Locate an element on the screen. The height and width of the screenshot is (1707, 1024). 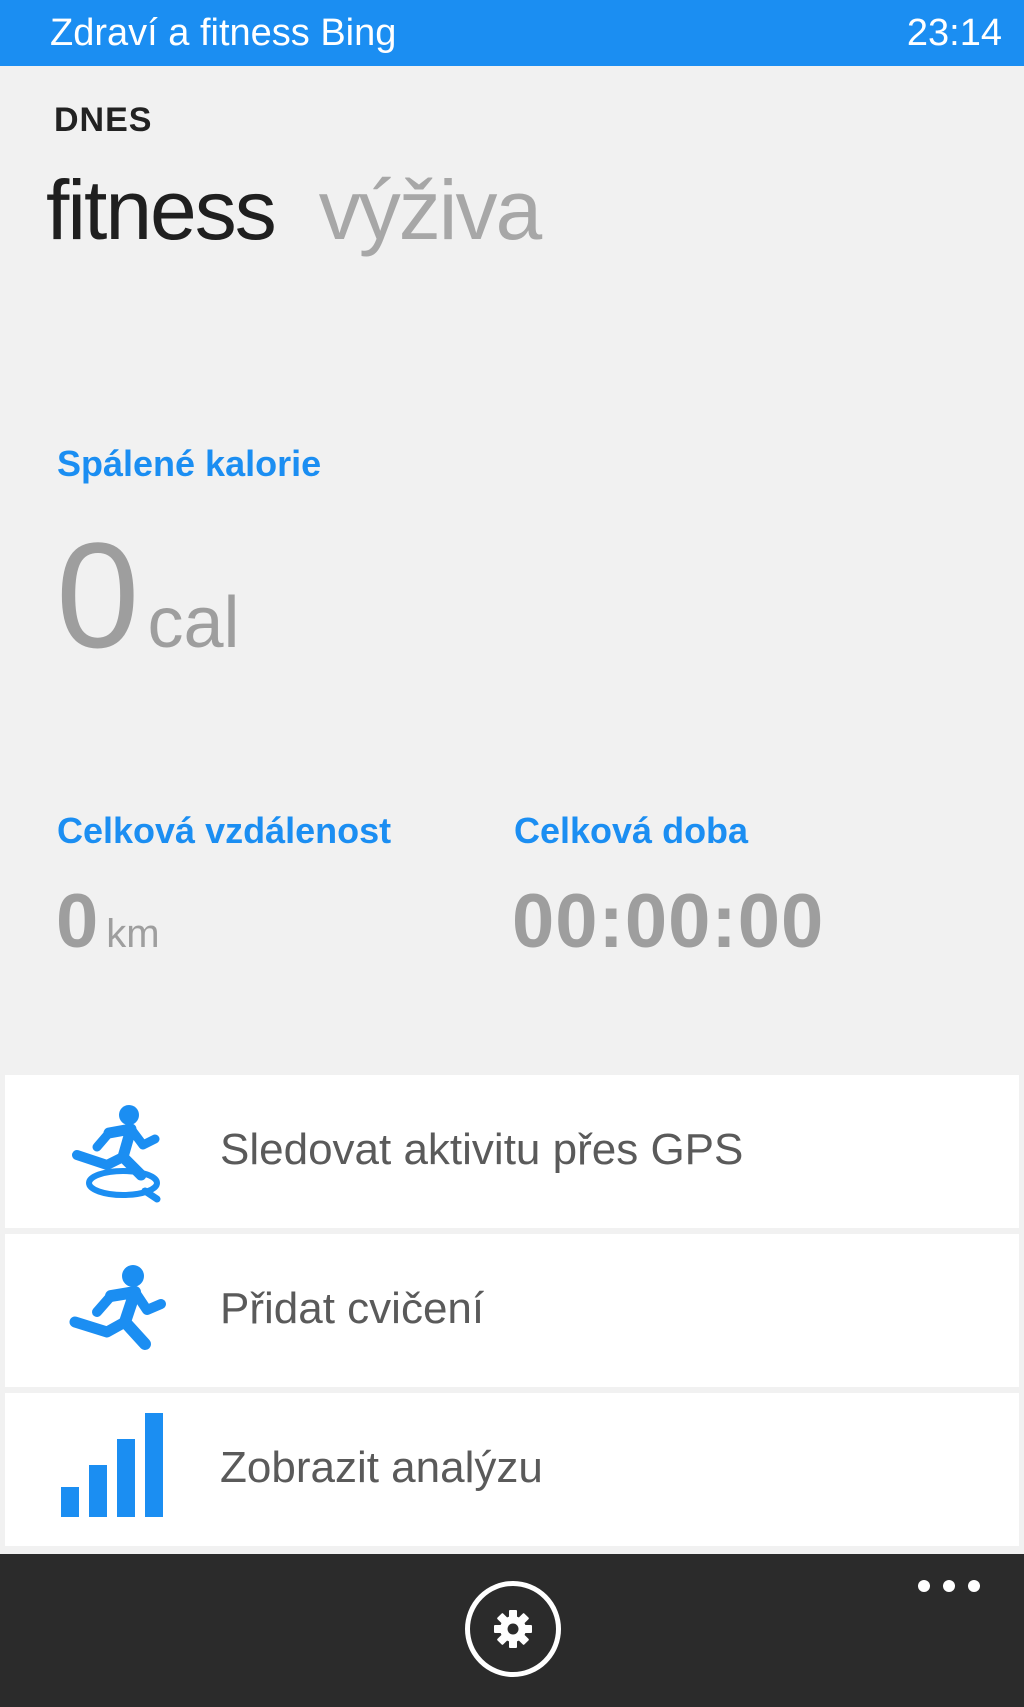
pivot-header: fitness výživa is located at coordinates (294, 210).